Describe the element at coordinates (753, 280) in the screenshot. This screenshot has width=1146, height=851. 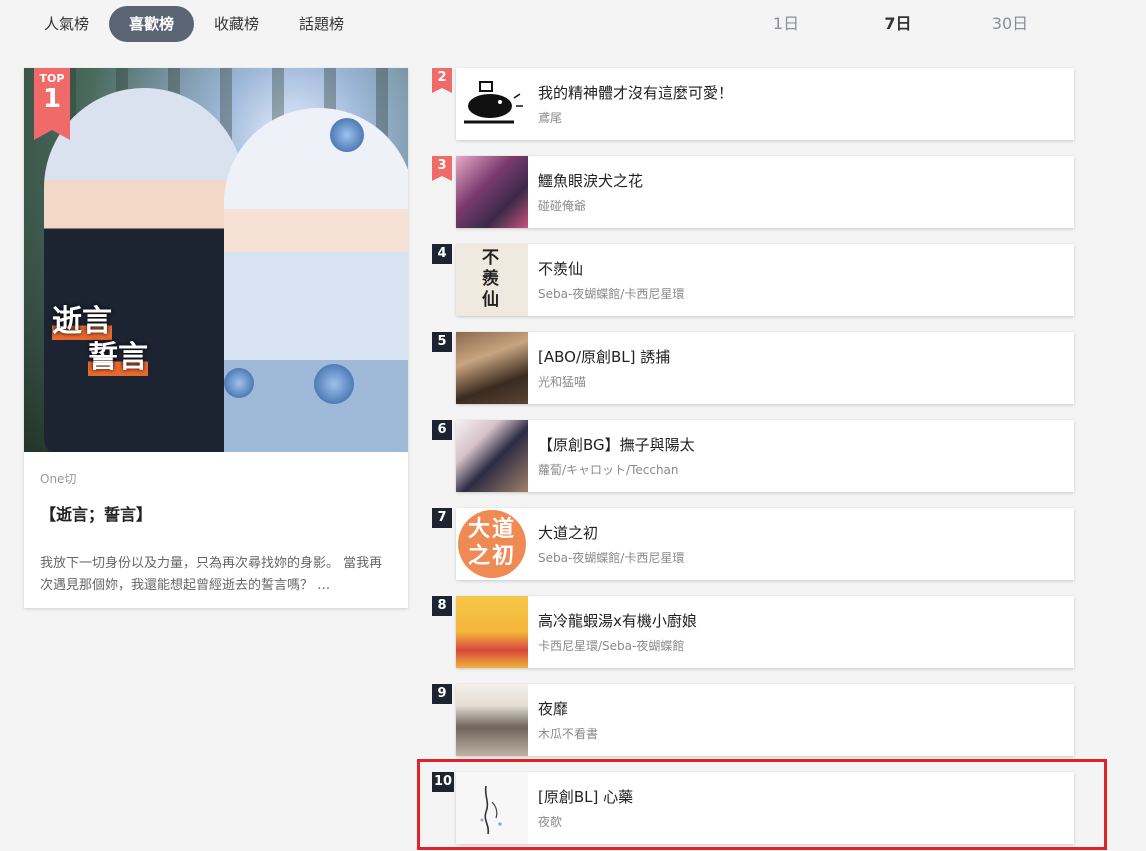
I see `list-item: 4 不羨仙 不羨仙 Seba-夜蝴蝶館/卡西尼星環` at that location.